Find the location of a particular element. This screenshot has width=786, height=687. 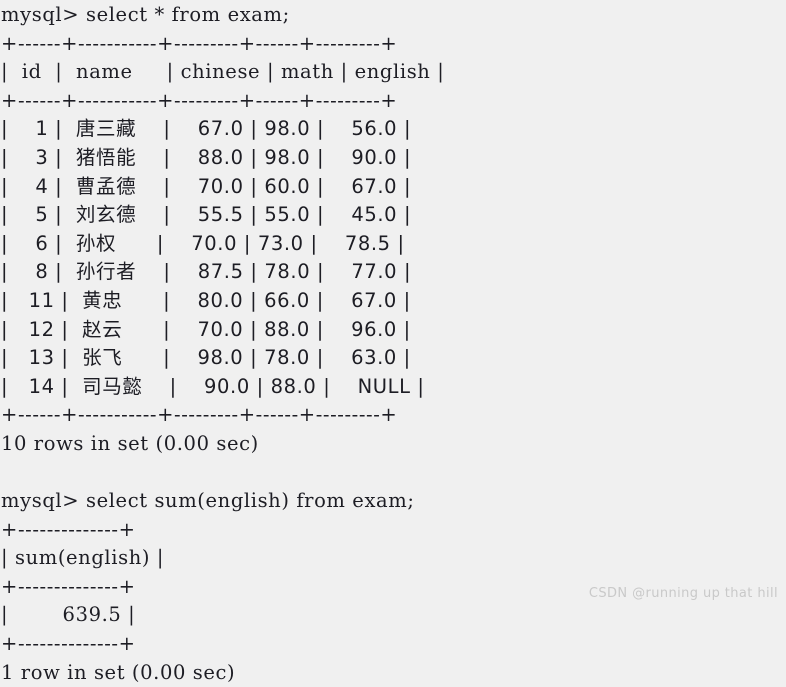

table-row: | 6 | 孙权 | 70.0 | 73.0 | 78.5 | is located at coordinates (203, 243).